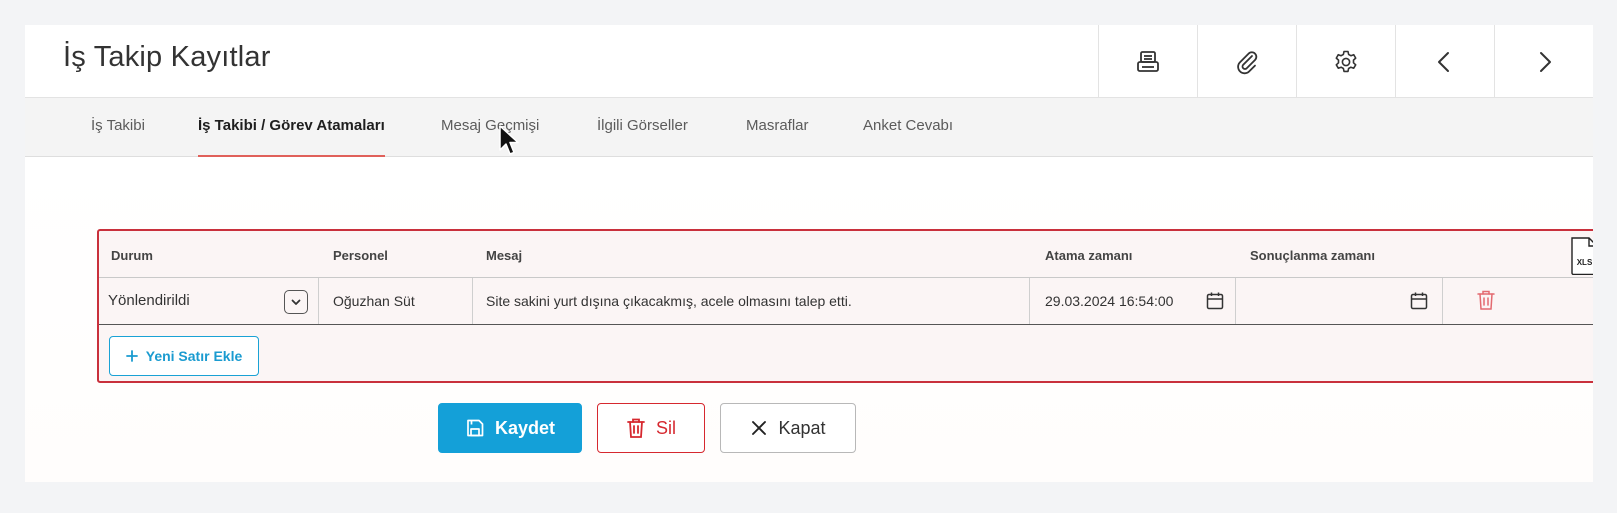 The width and height of the screenshot is (1617, 513). What do you see at coordinates (1109, 301) in the screenshot?
I see `atama-zamani-value: 29.03.2024 16:54:00` at bounding box center [1109, 301].